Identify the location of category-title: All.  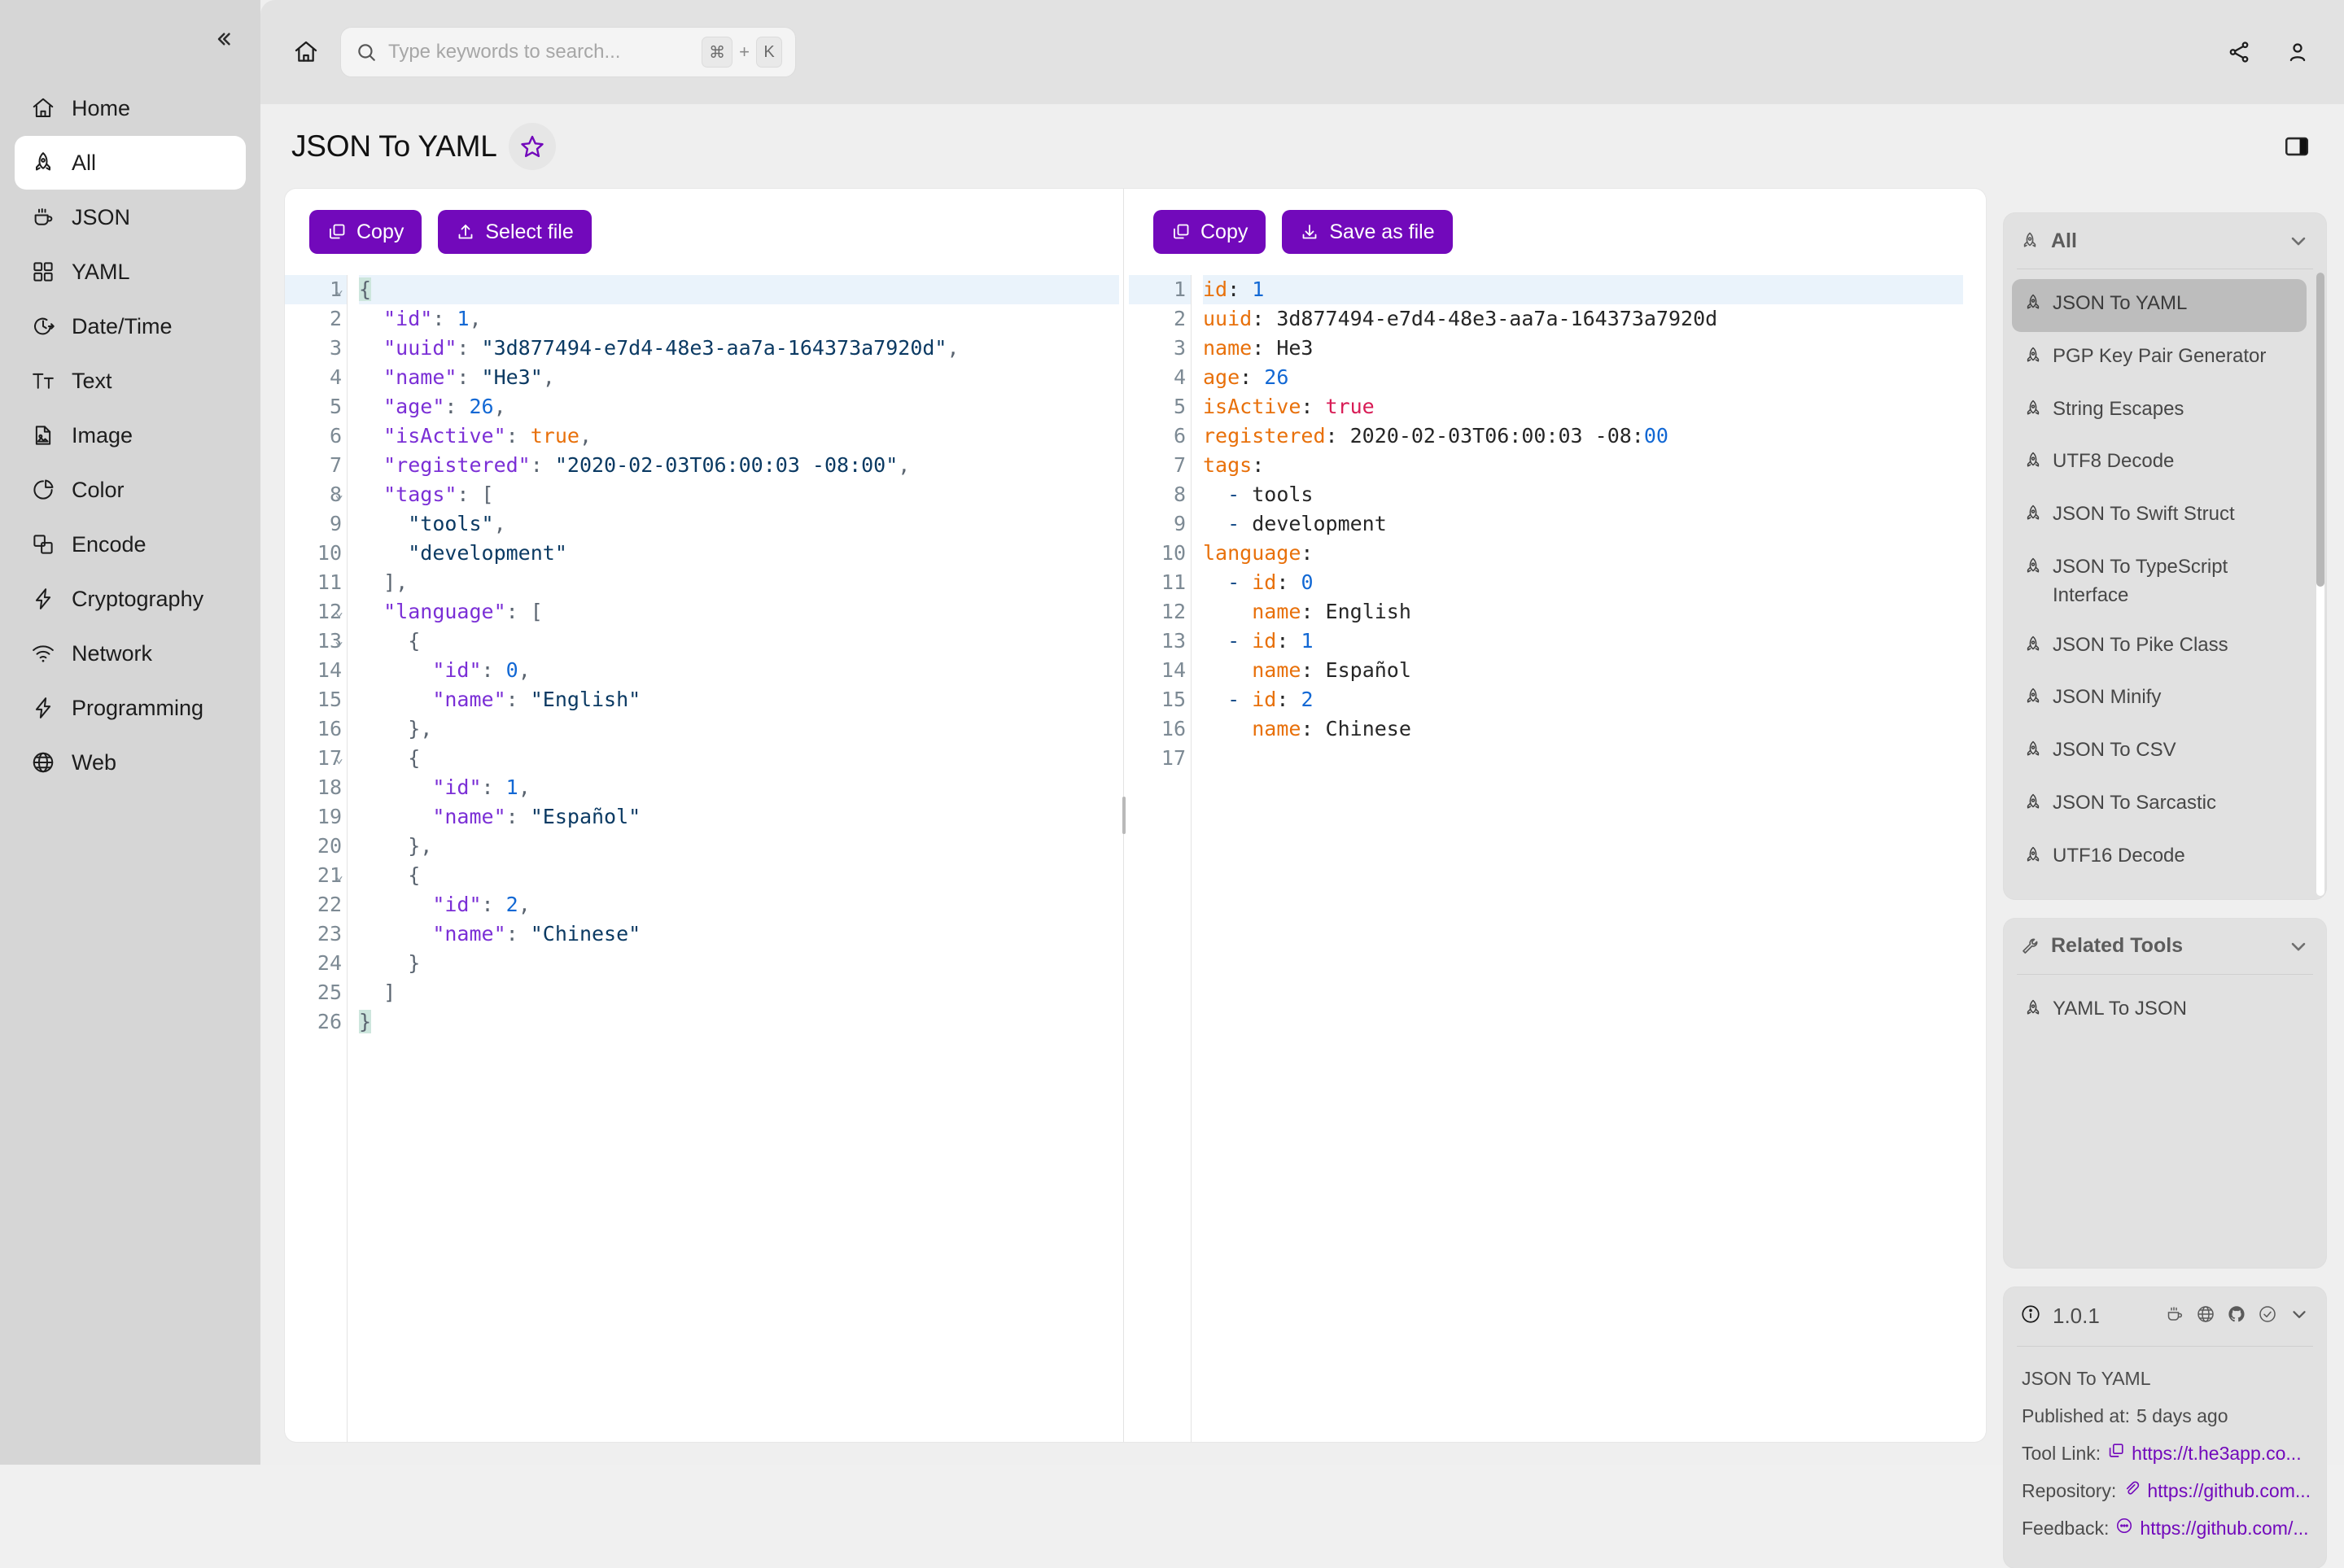
(2064, 240).